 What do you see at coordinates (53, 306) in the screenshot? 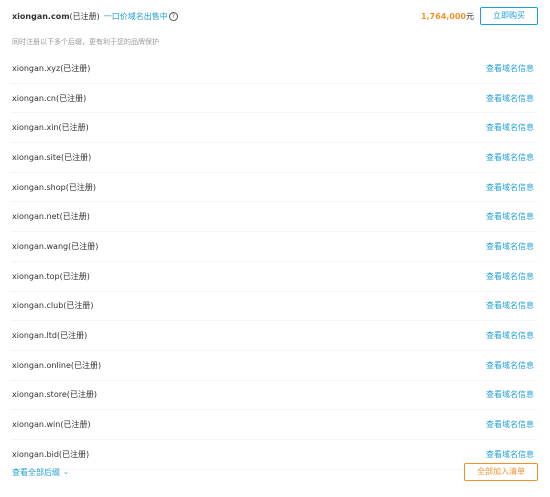
I see `row-domain: xiongan.club(已注册)` at bounding box center [53, 306].